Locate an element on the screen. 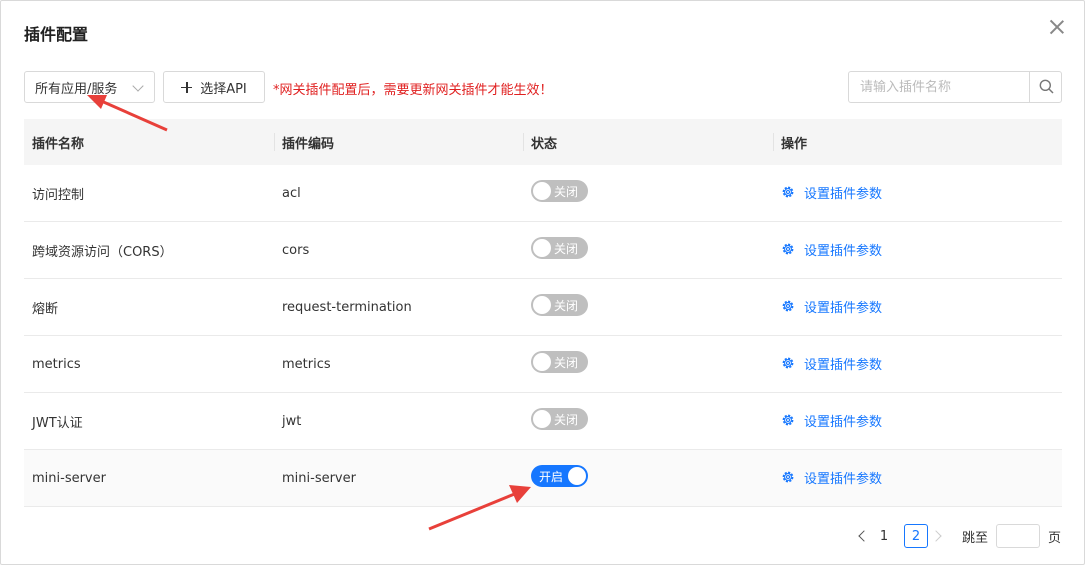 Image resolution: width=1085 pixels, height=565 pixels. plugin-code: mini-server is located at coordinates (319, 478).